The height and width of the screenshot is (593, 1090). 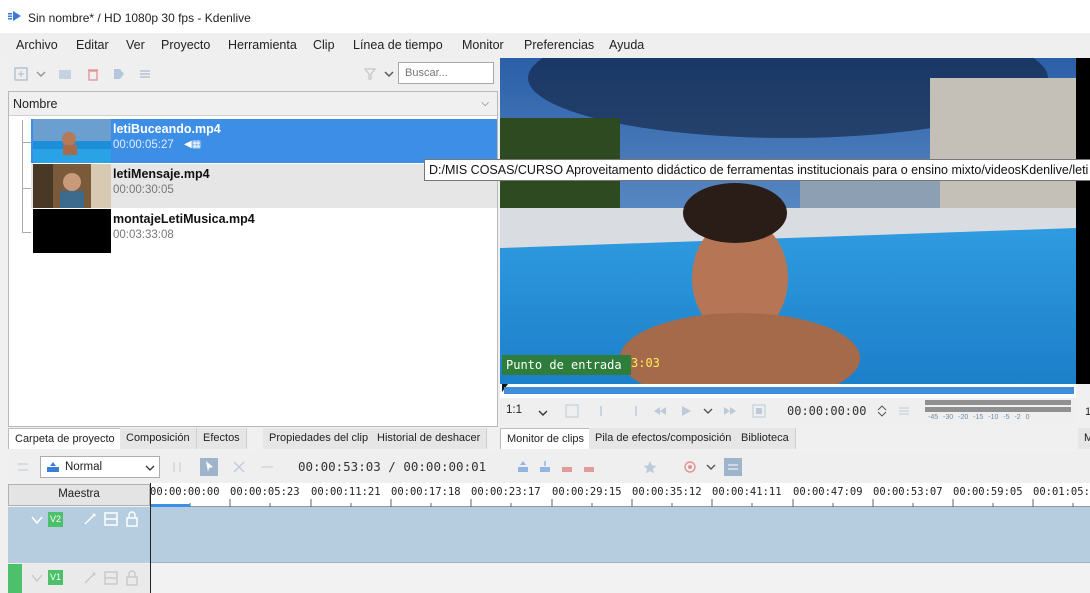 I want to click on tag-icon, so click(x=119, y=74).